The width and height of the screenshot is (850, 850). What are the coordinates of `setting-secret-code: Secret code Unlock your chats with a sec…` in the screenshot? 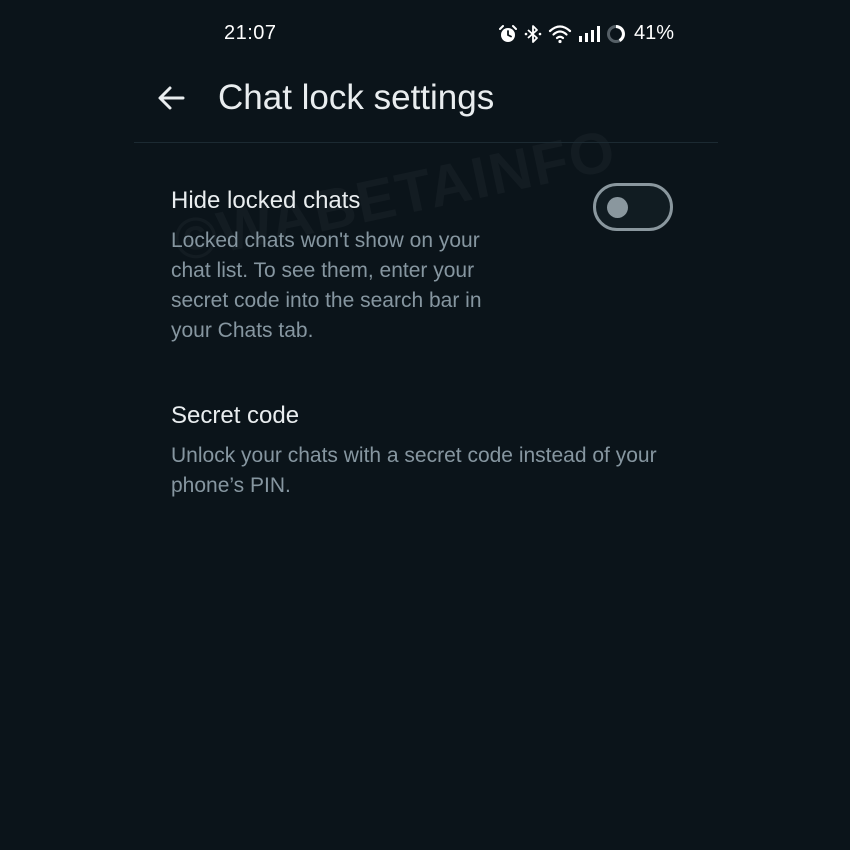 It's located at (431, 451).